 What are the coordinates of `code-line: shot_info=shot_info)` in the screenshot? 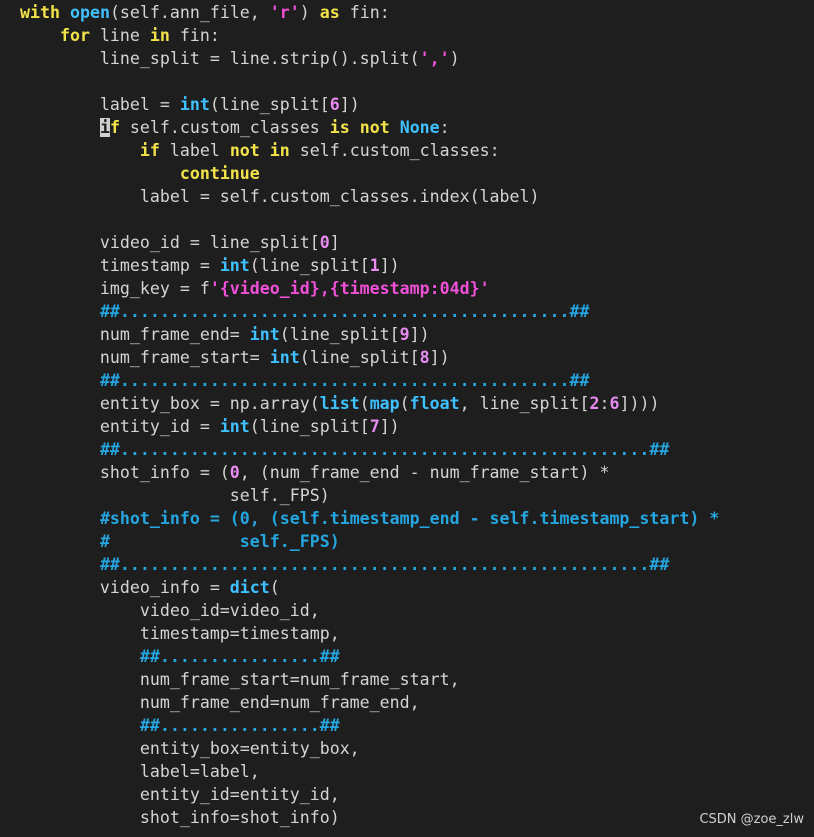 It's located at (180, 817).